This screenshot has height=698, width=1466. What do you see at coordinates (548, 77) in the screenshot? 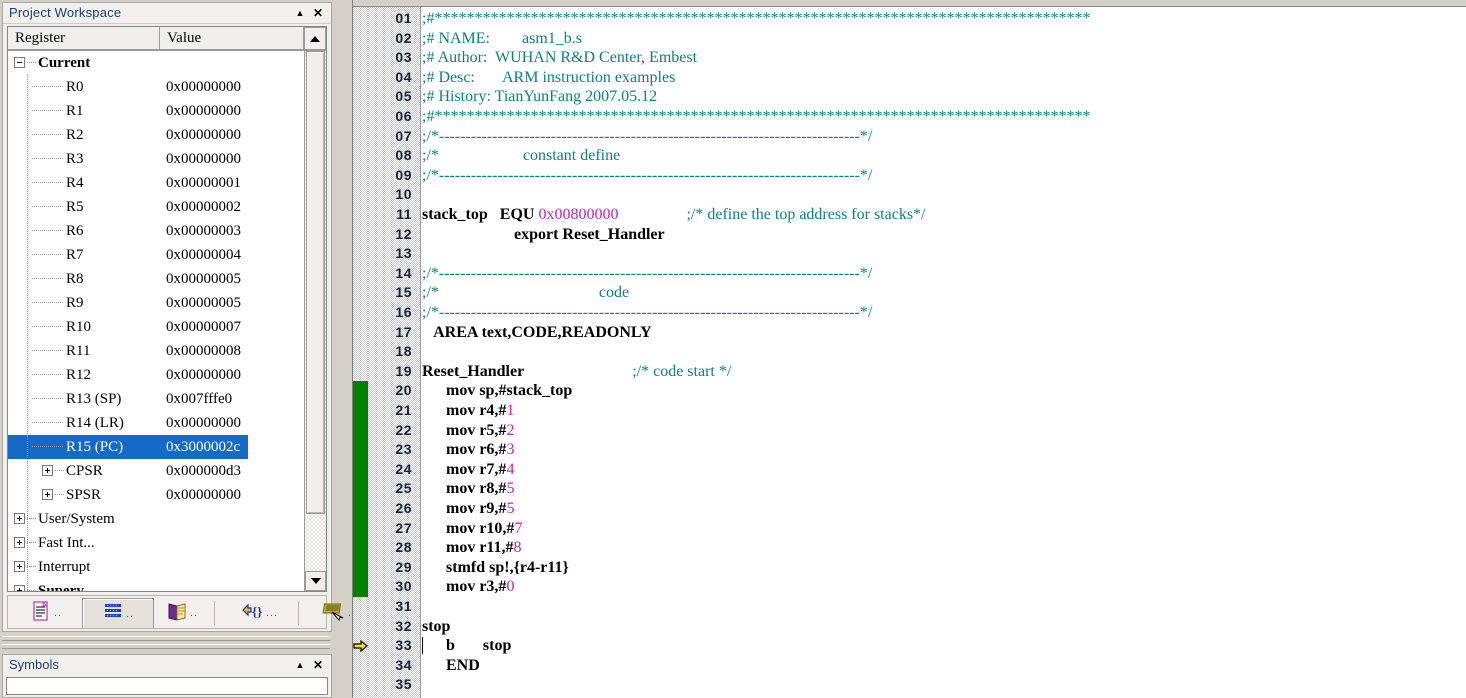
I see `code-line: ;# Desc: ARM instruction examples` at bounding box center [548, 77].